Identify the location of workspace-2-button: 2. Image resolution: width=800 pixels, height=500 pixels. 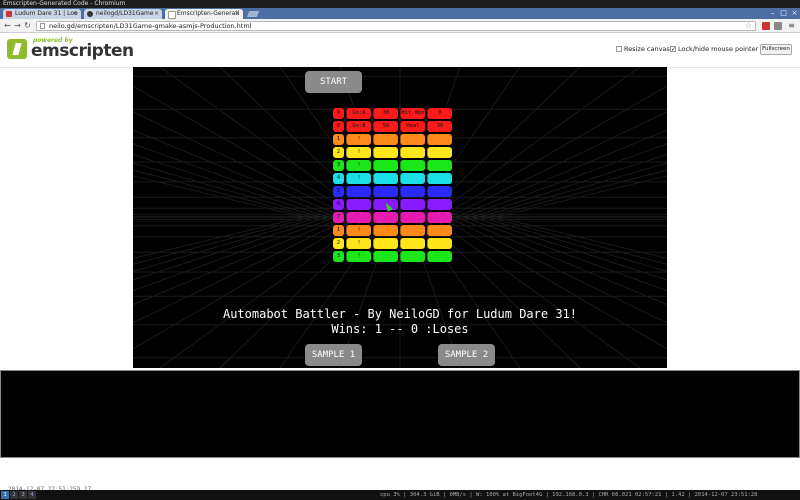
(14, 495).